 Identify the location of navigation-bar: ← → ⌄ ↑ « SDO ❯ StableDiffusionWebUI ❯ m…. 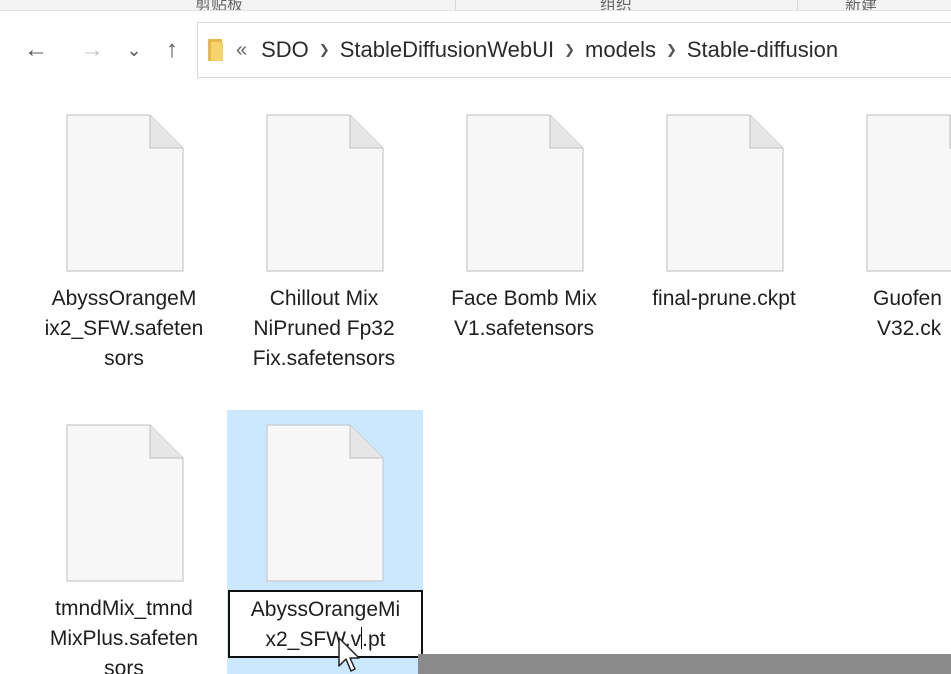
(475, 50).